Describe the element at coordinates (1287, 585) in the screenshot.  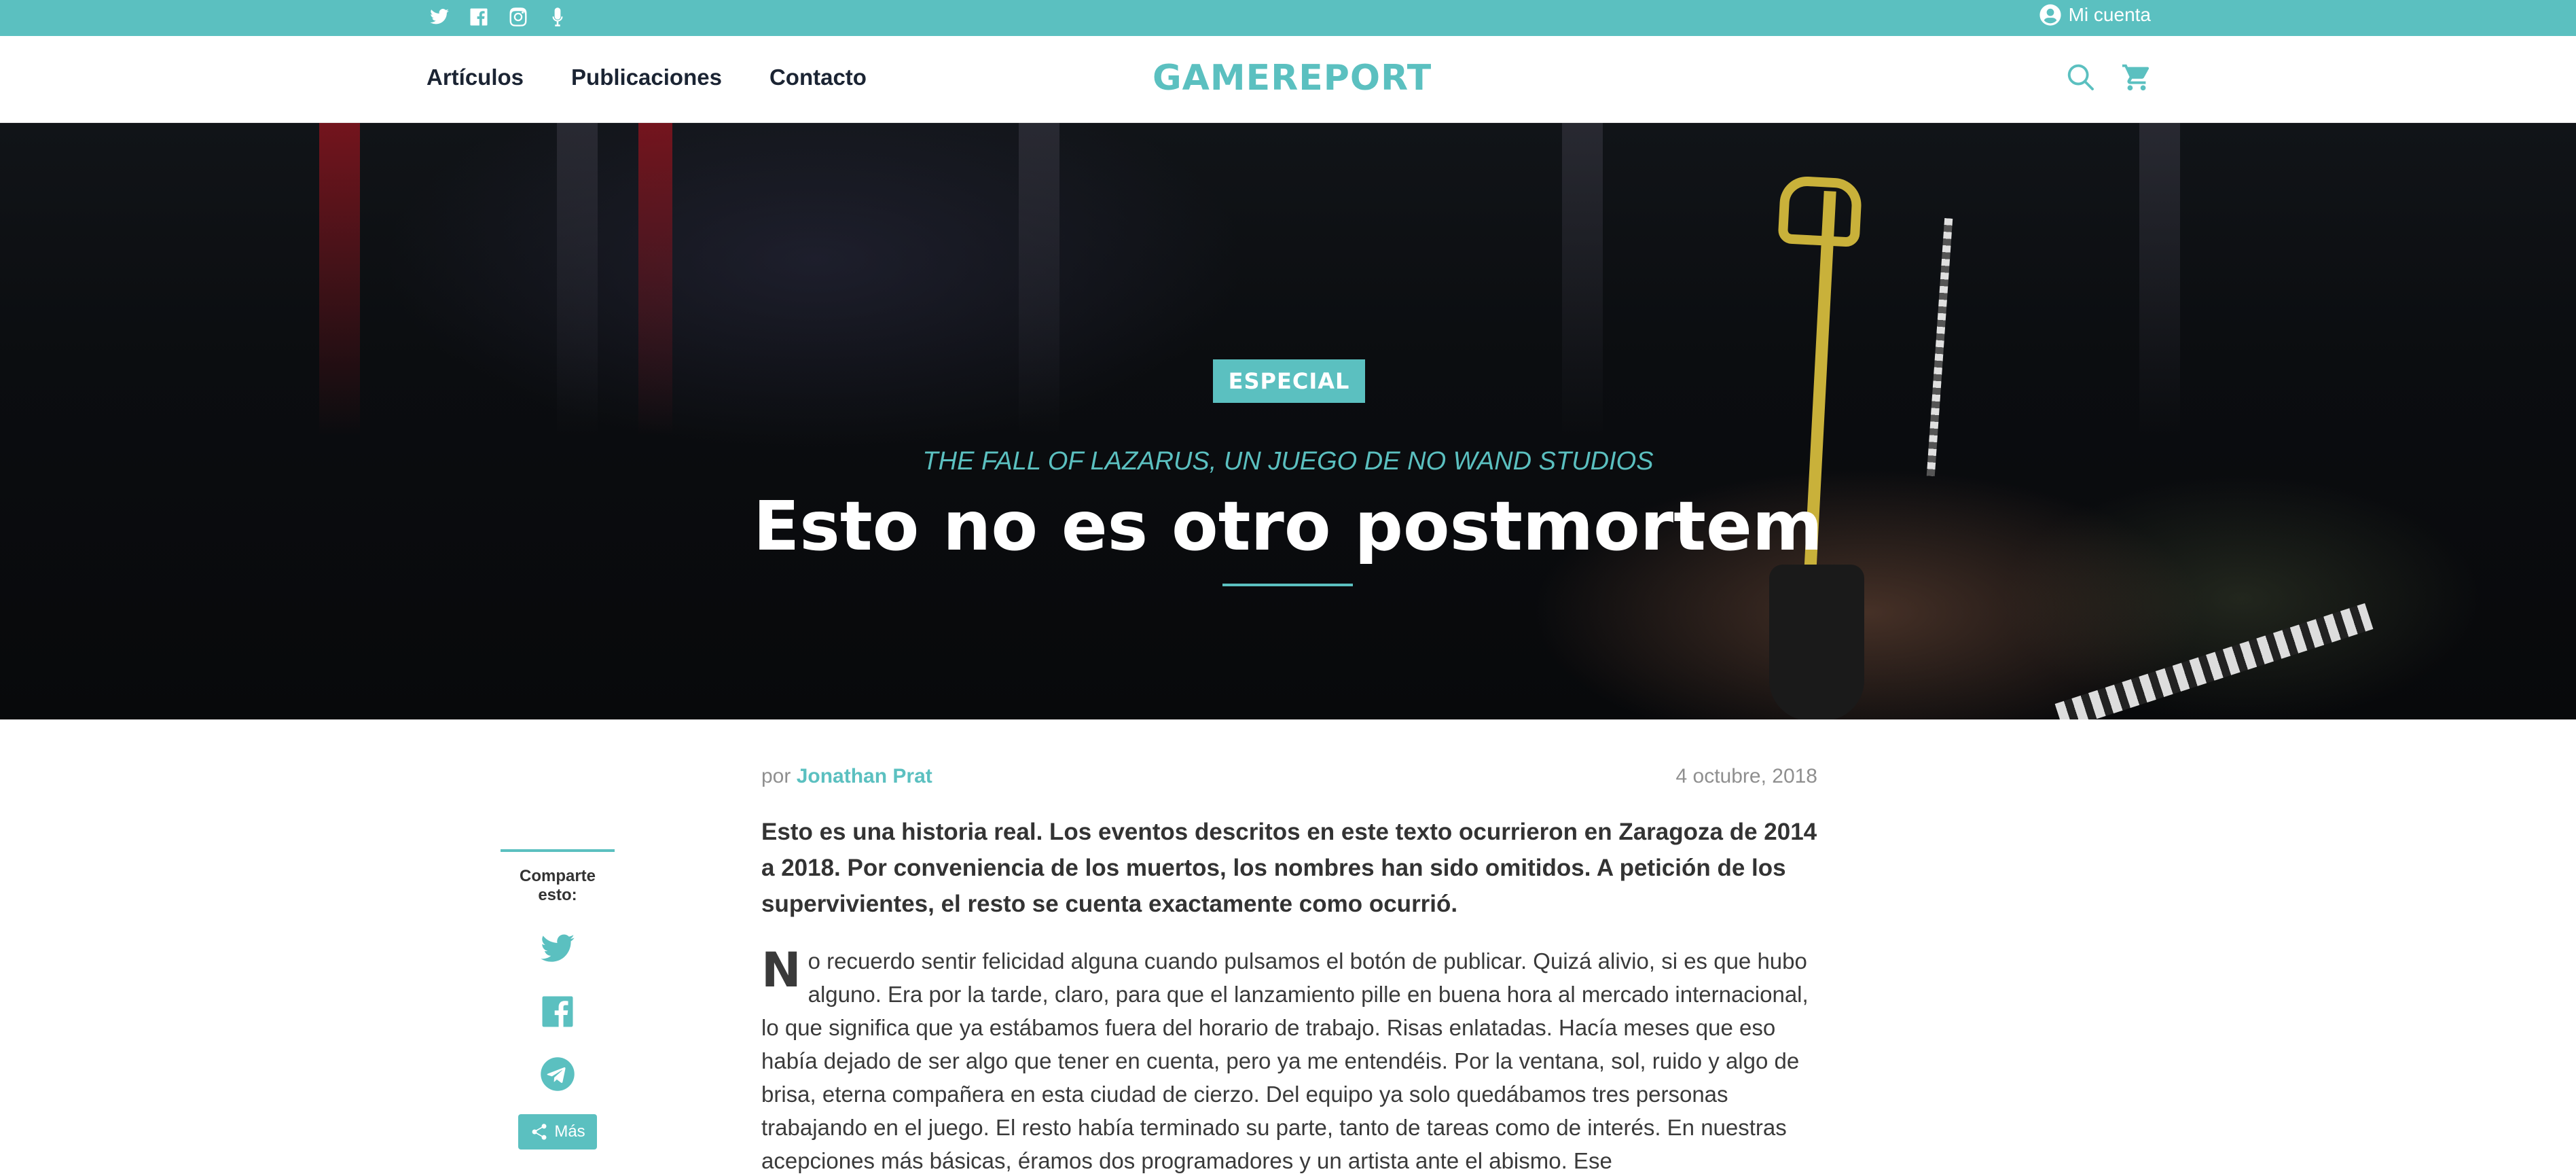
I see `title-divider` at that location.